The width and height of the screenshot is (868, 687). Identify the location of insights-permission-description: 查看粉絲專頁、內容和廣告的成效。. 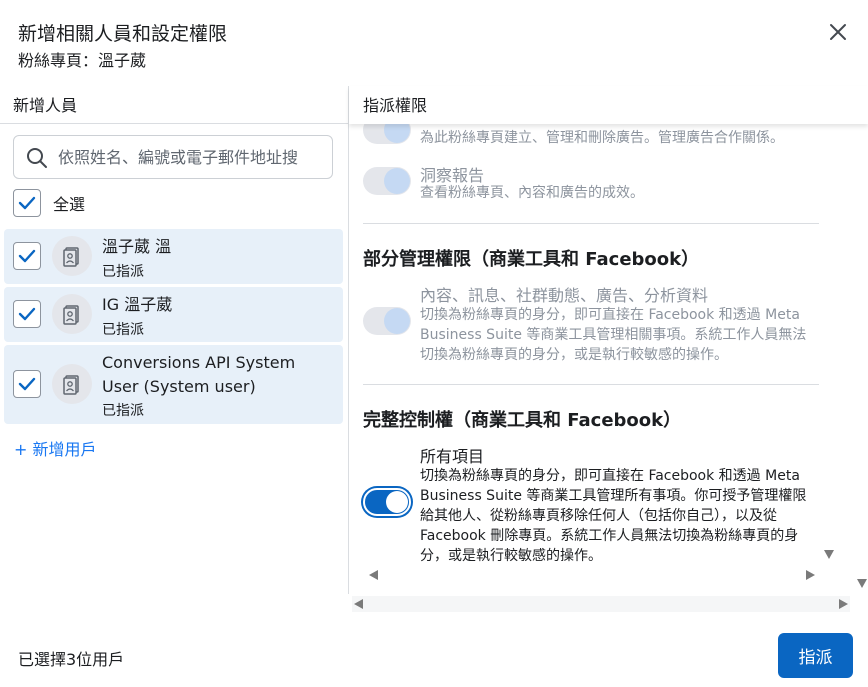
(532, 193).